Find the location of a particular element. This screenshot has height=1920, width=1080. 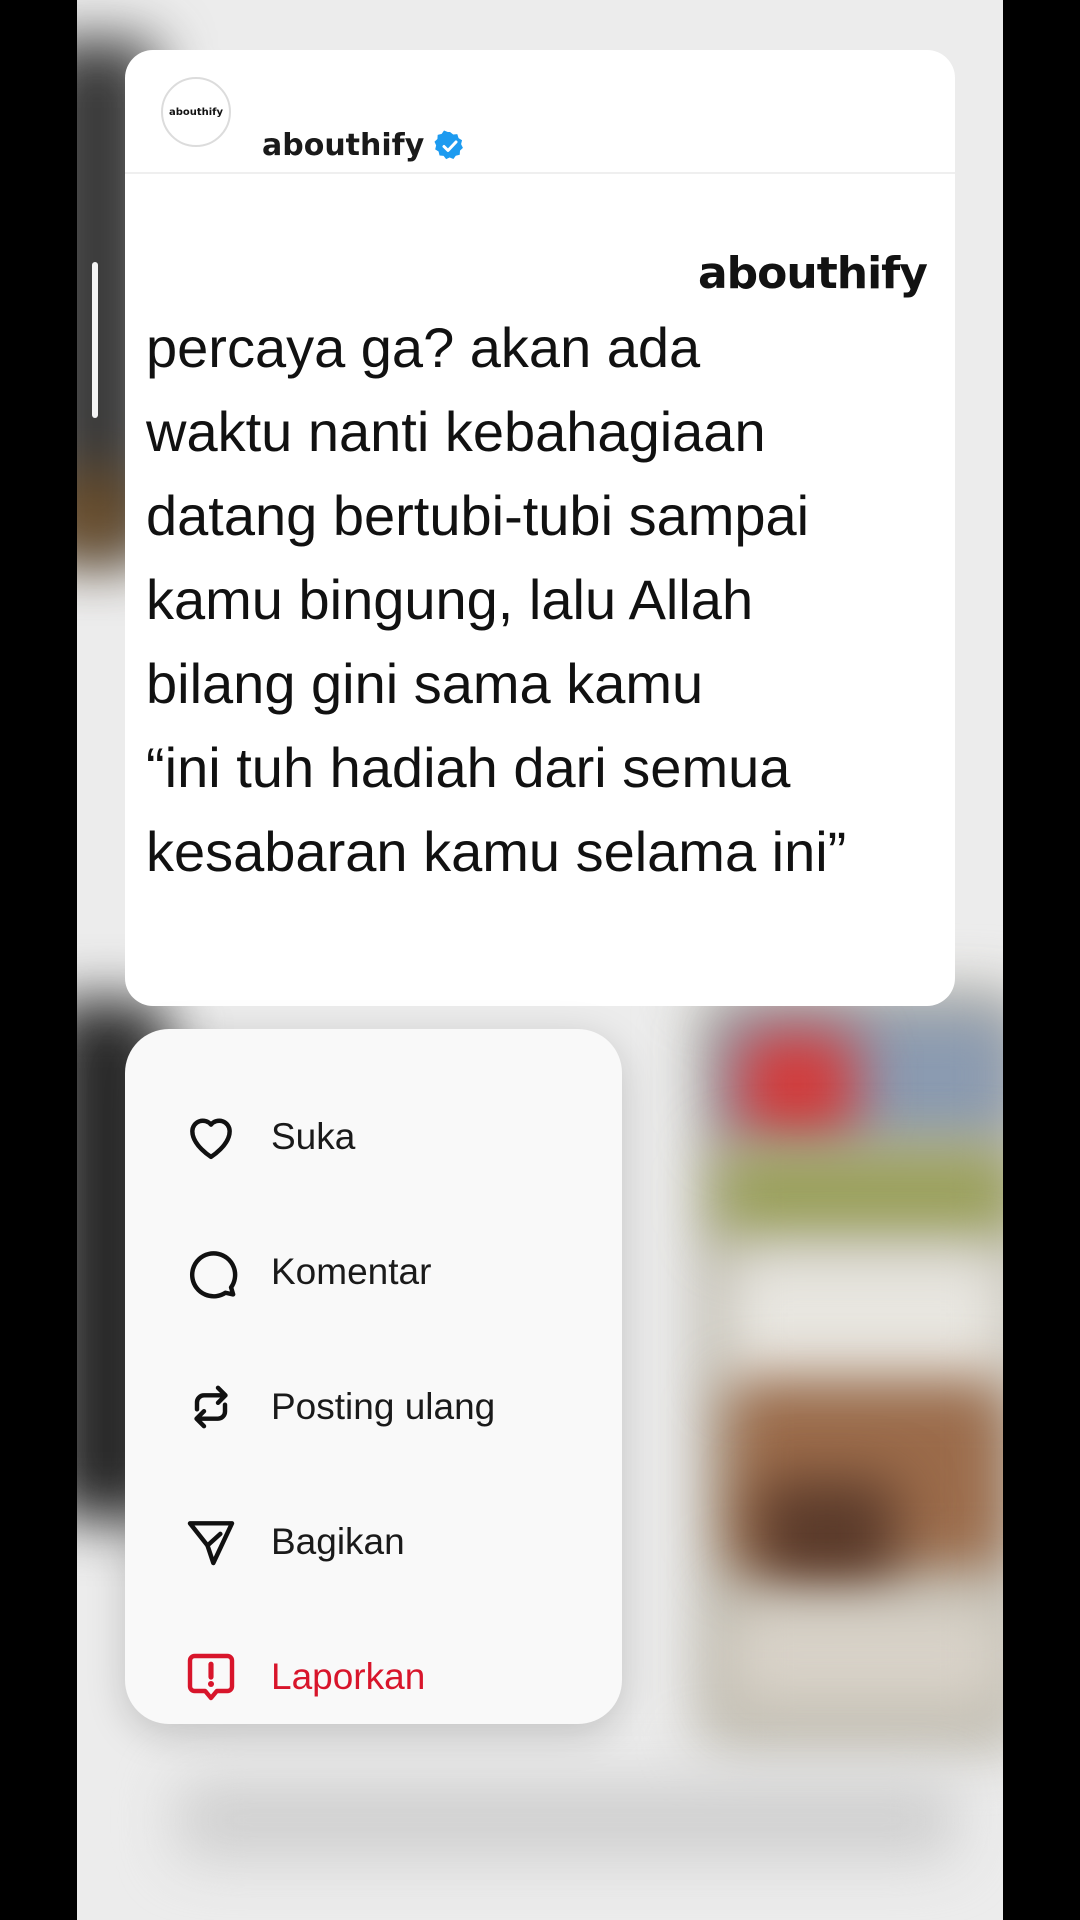

comment-icon is located at coordinates (211, 1272).